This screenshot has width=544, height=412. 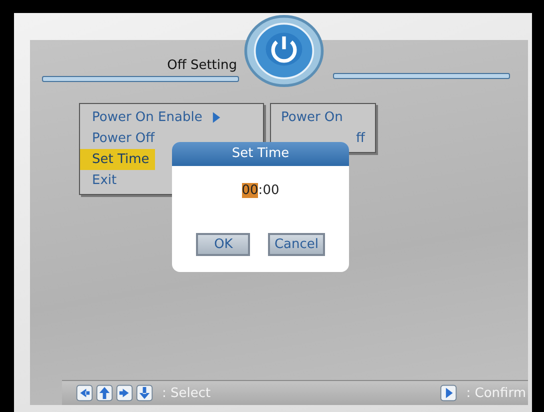 I want to click on right-arrow-key-icon, so click(x=124, y=393).